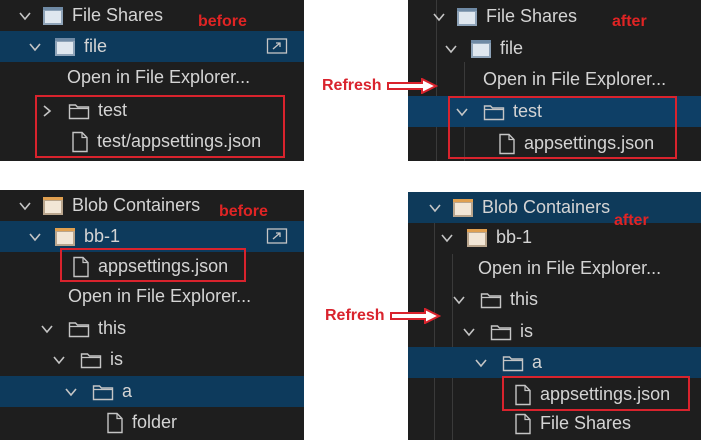  What do you see at coordinates (554, 237) in the screenshot?
I see `tree-item-bb-1: bb-1` at bounding box center [554, 237].